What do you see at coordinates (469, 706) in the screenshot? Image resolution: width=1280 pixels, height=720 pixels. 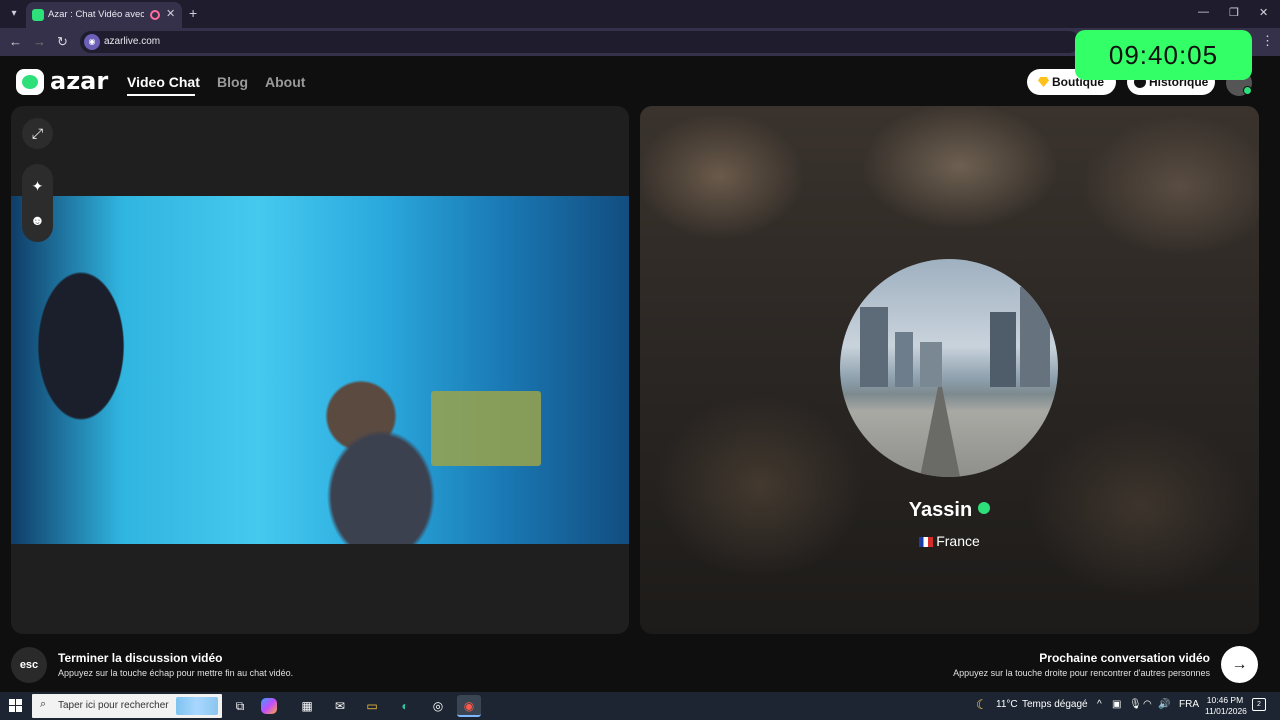 I see `chrome-icon: ◉` at bounding box center [469, 706].